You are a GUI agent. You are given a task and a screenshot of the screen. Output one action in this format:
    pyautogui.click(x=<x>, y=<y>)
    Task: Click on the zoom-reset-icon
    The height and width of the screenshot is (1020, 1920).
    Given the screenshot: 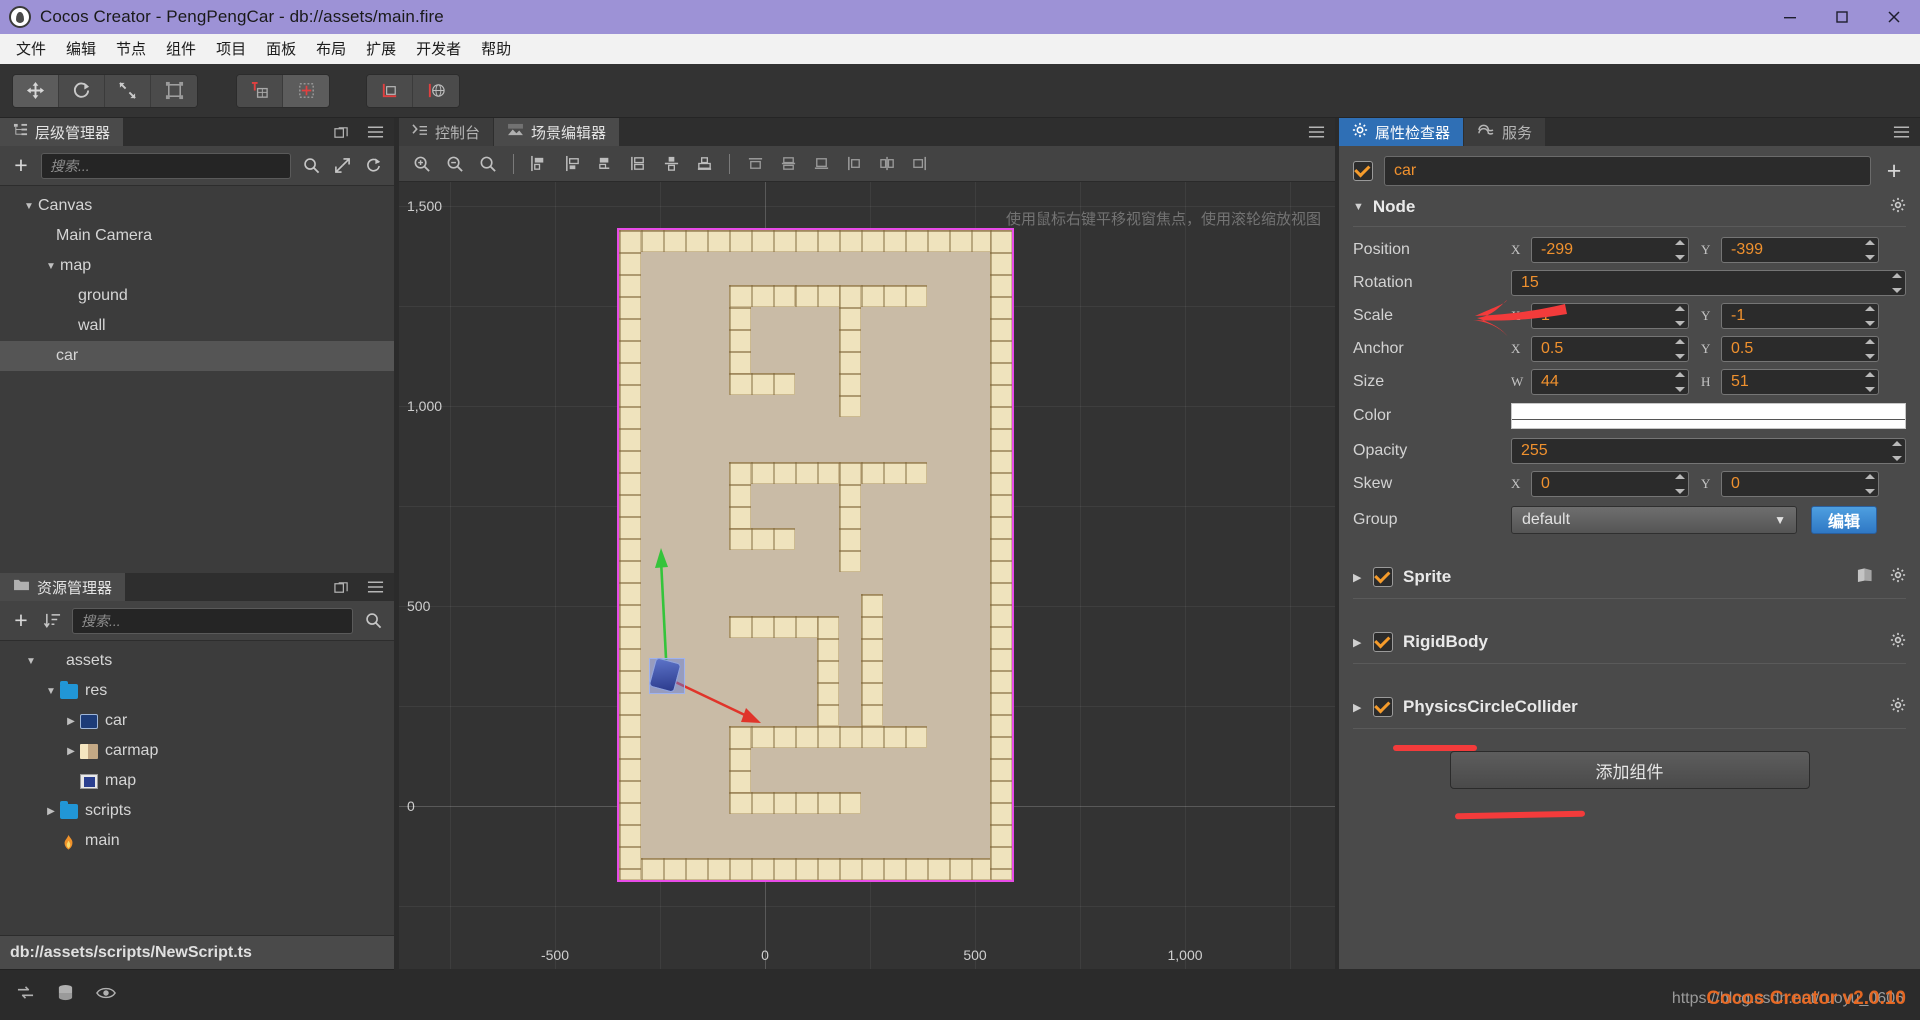 What is the action you would take?
    pyautogui.click(x=488, y=164)
    